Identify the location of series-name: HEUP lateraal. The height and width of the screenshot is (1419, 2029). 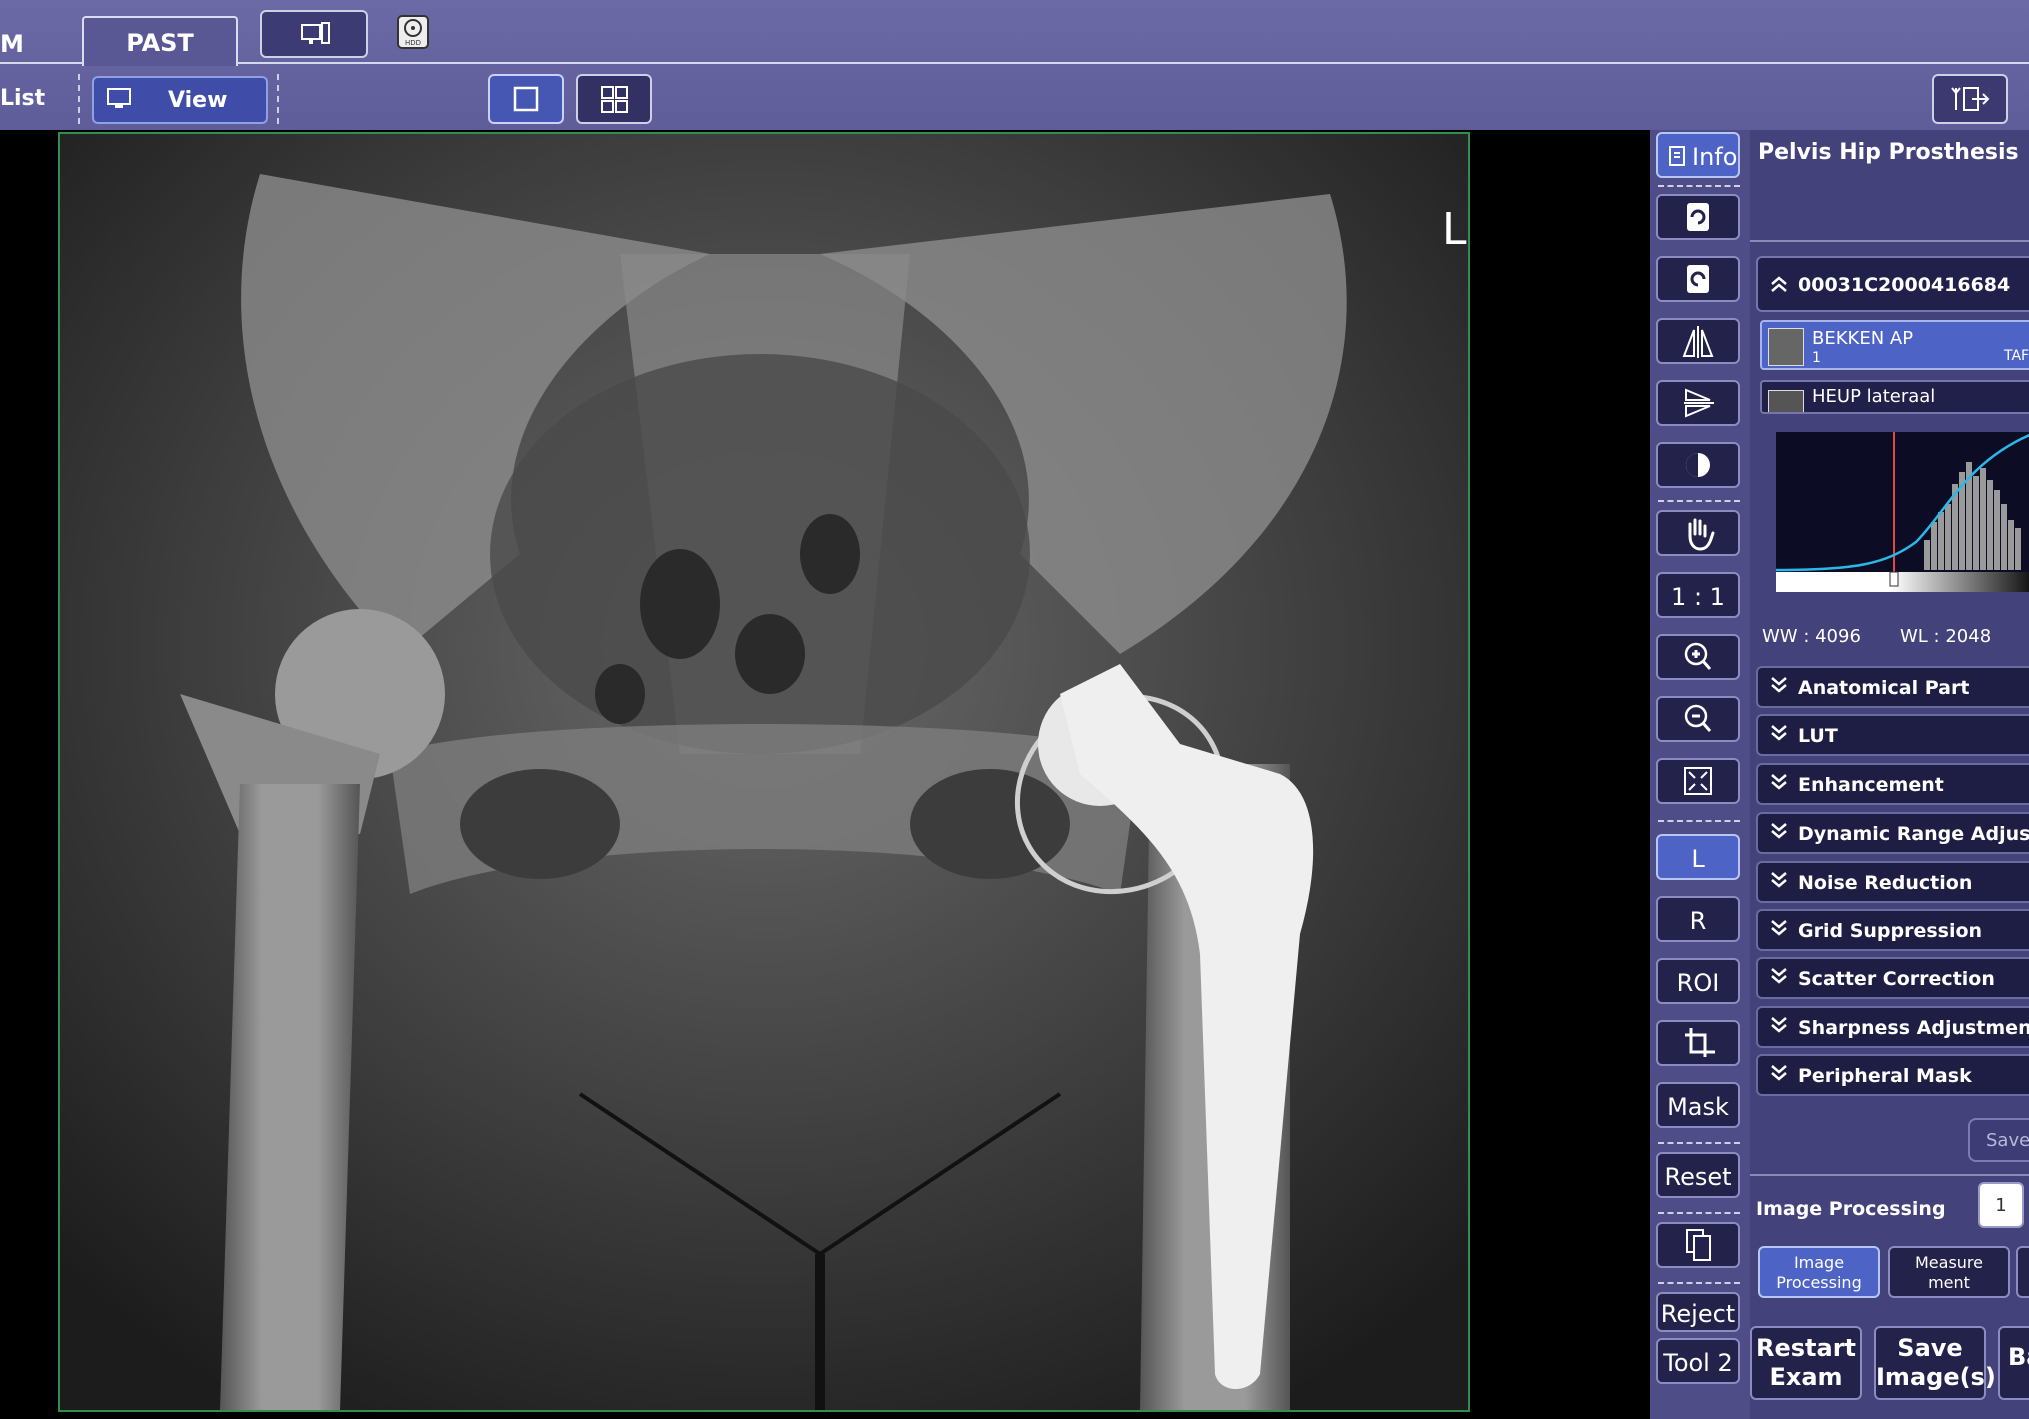
(1874, 396).